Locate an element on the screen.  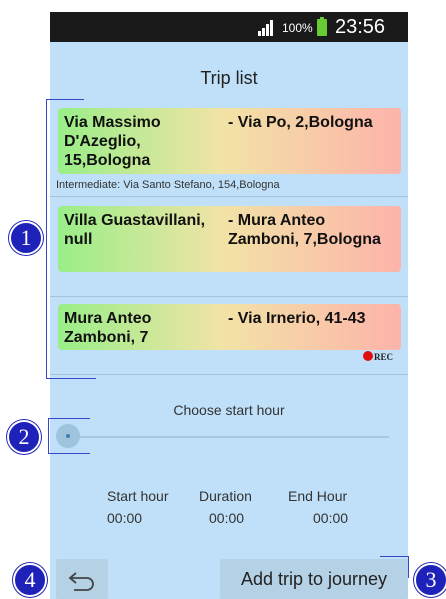
duration-caption: Duration is located at coordinates (225, 496).